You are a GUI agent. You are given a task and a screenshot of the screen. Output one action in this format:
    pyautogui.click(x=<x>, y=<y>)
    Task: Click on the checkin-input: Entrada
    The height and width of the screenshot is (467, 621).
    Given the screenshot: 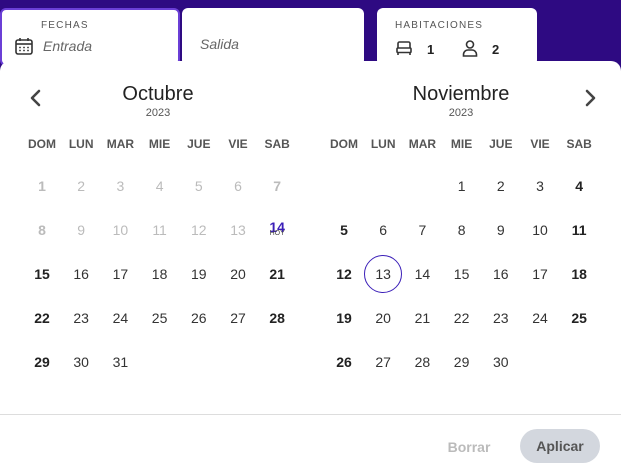 What is the action you would take?
    pyautogui.click(x=67, y=46)
    